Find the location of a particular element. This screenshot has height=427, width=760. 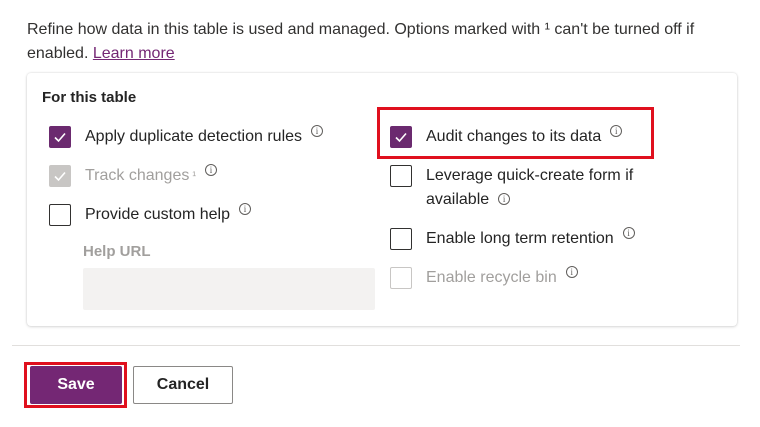

recycle-bin-checkbox is located at coordinates (401, 278).